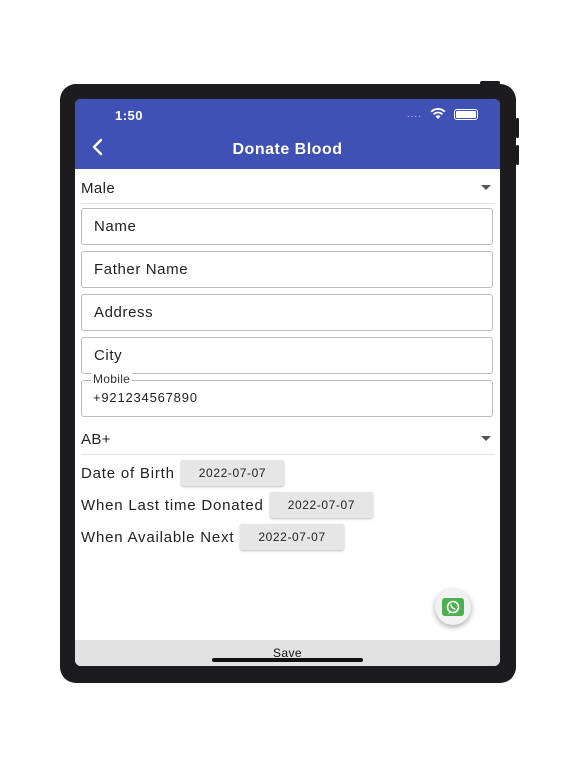 This screenshot has height=768, width=576. Describe the element at coordinates (172, 505) in the screenshot. I see `last-donated-label: When Last time Donated` at that location.